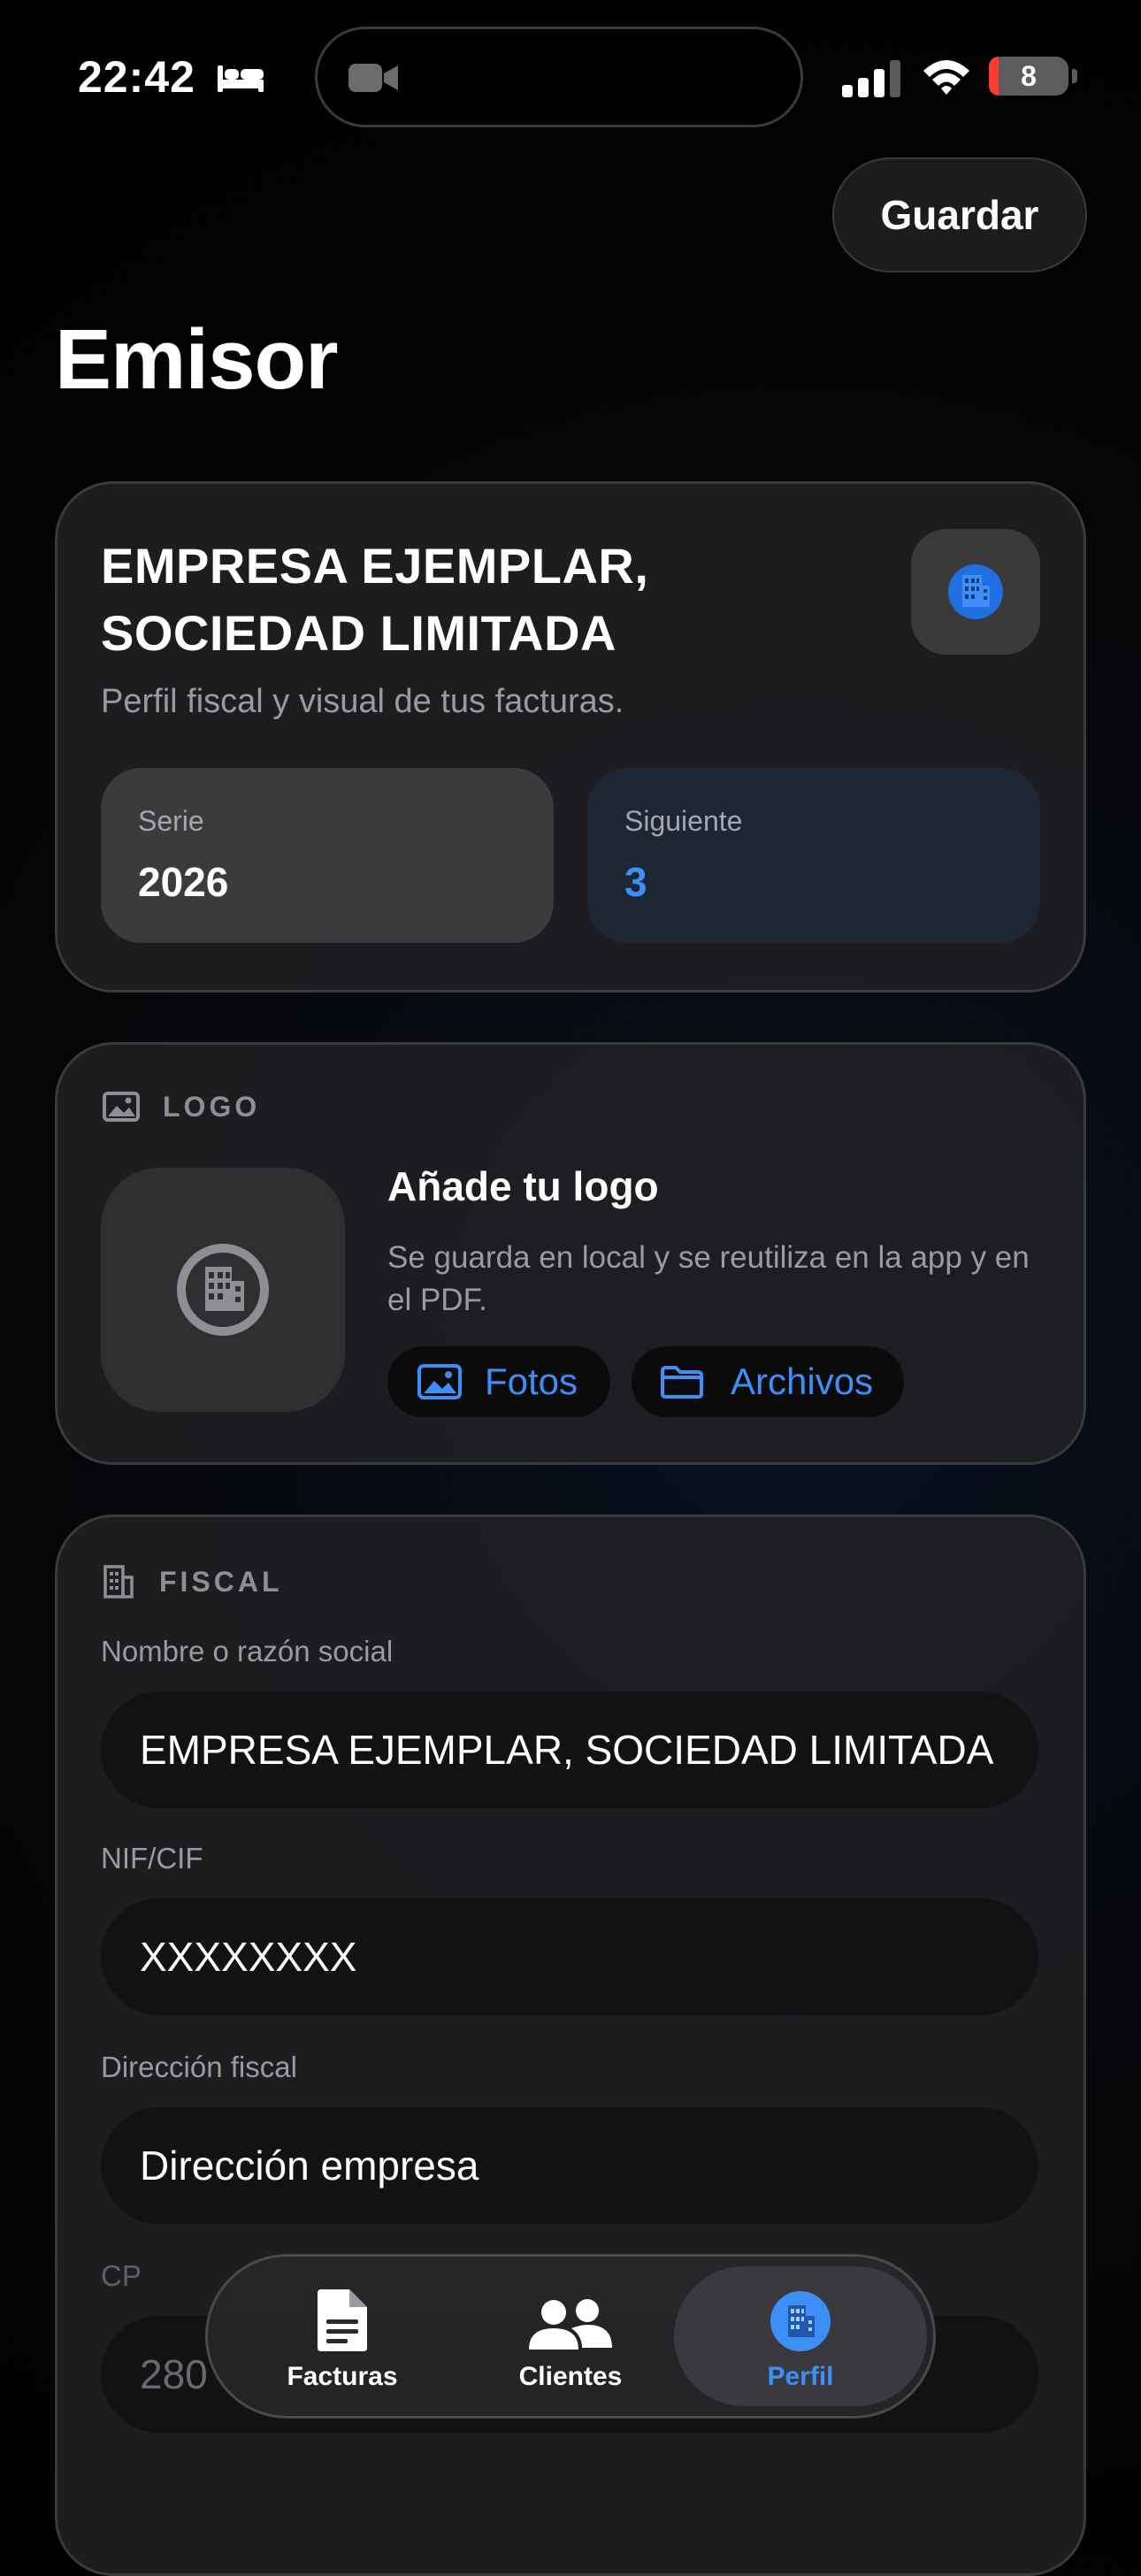 The height and width of the screenshot is (2576, 1141). What do you see at coordinates (683, 821) in the screenshot?
I see `next-label: Siguiente` at bounding box center [683, 821].